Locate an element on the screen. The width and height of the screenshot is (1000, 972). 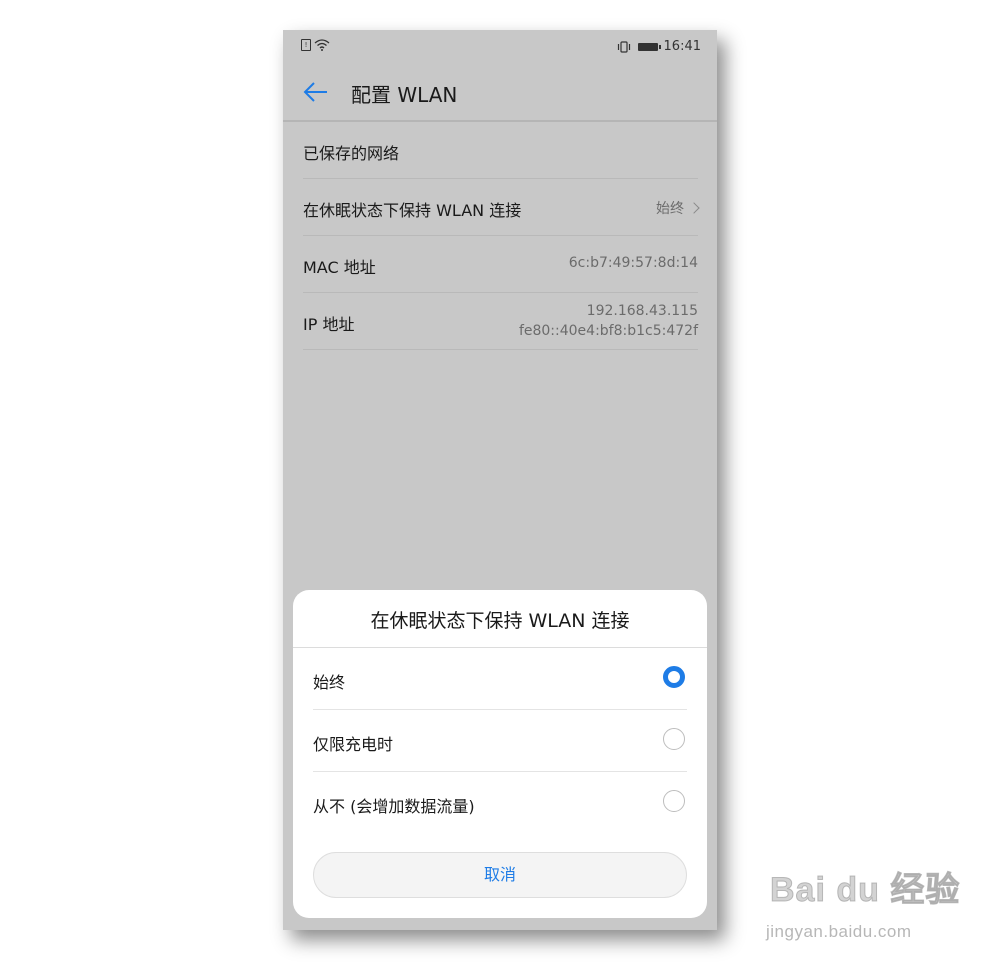
option-label: 始终 is located at coordinates (329, 682).